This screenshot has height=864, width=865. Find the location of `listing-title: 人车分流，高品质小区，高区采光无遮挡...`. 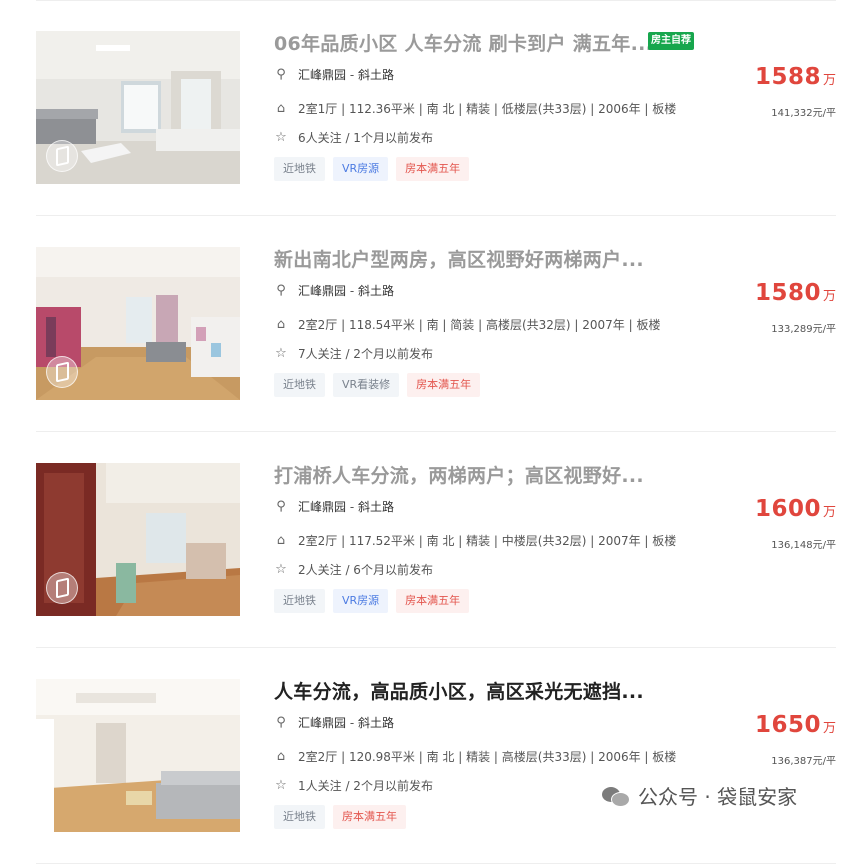

listing-title: 人车分流，高品质小区，高区采光无遮挡... is located at coordinates (459, 690).